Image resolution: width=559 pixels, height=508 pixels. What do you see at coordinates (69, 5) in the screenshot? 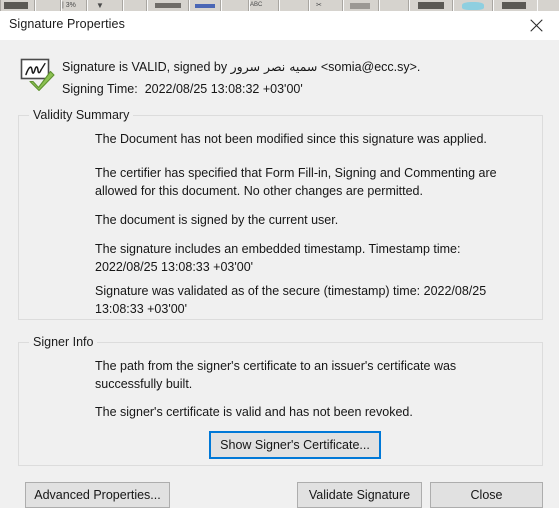
I see `toolbar-icon: | 3%` at bounding box center [69, 5].